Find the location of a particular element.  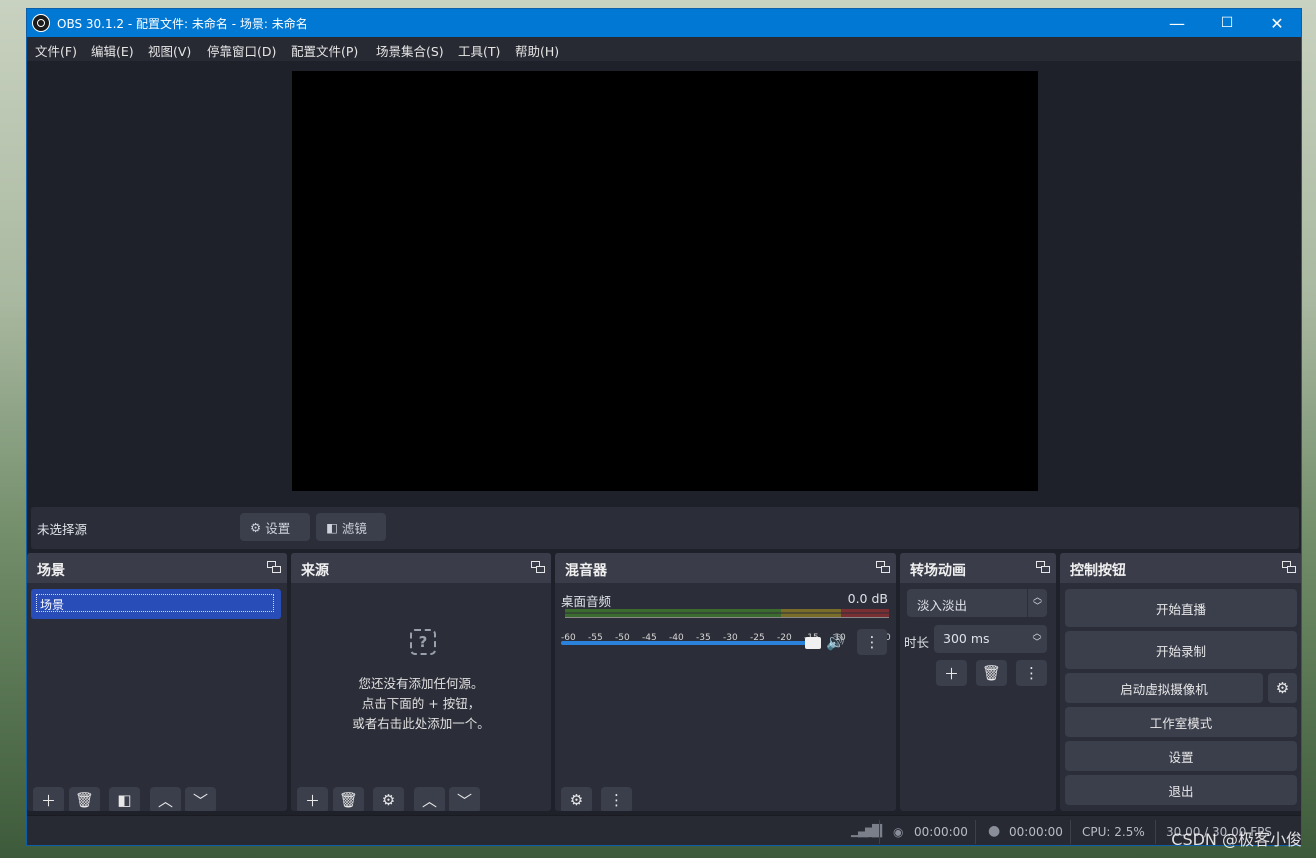

move-source-up-button: ︿ is located at coordinates (429, 799).